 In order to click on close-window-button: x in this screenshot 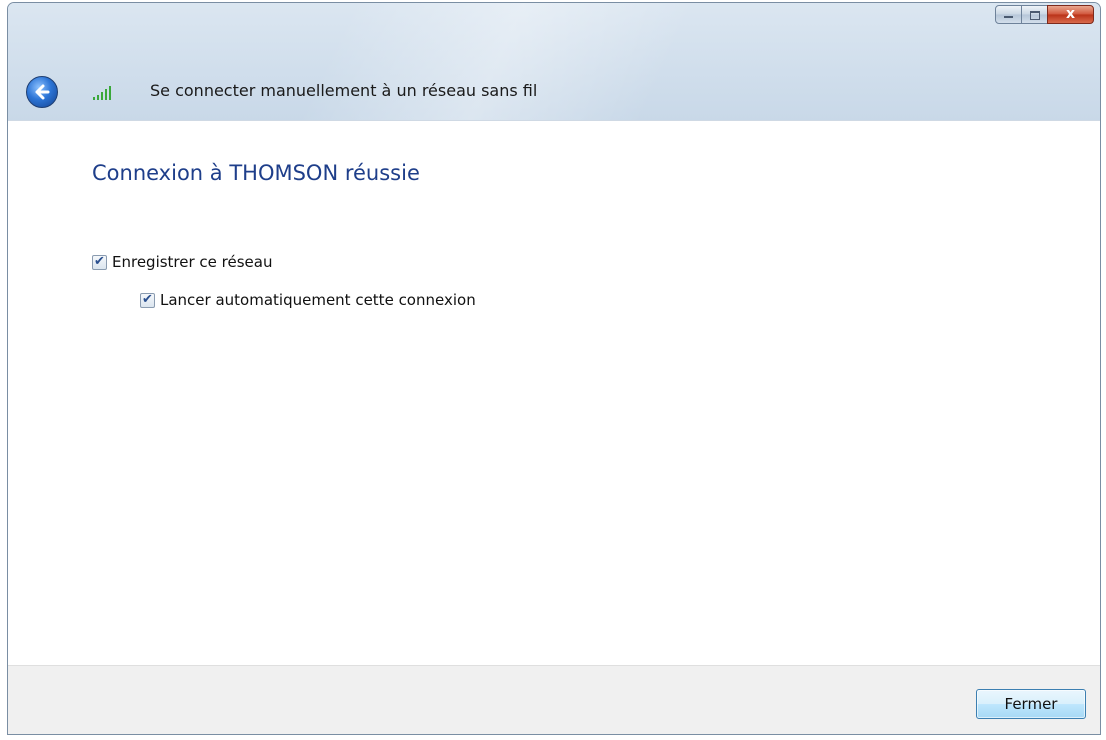, I will do `click(1070, 14)`.